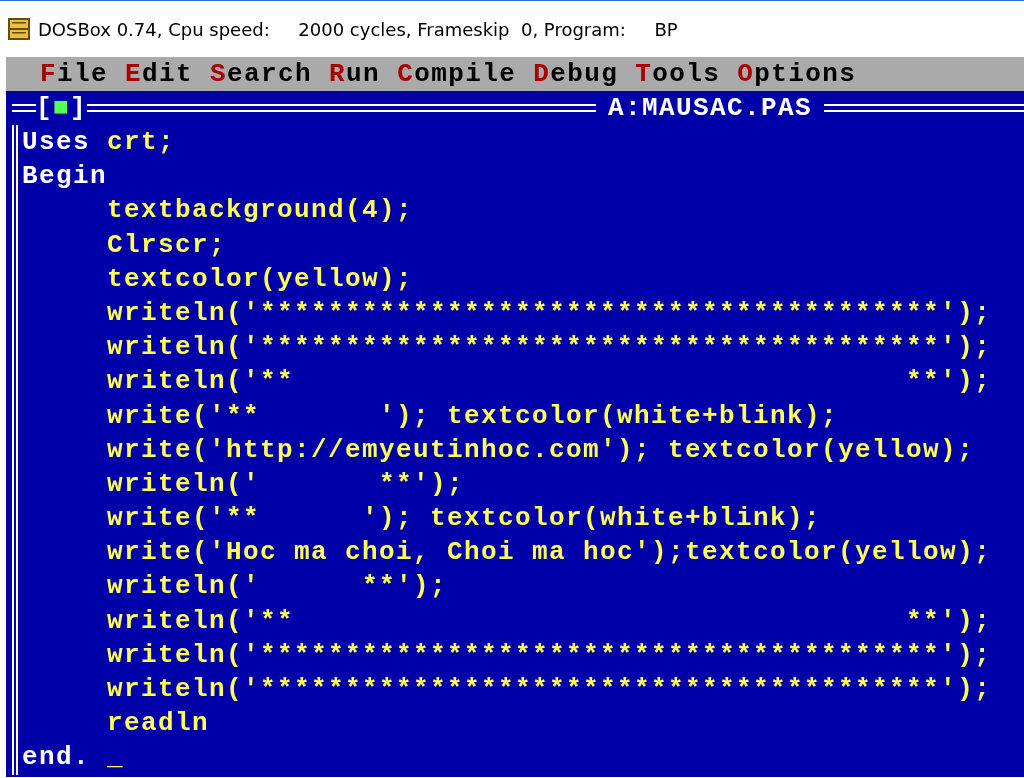 Image resolution: width=1024 pixels, height=778 pixels. What do you see at coordinates (64, 176) in the screenshot?
I see `code-line: Begin` at bounding box center [64, 176].